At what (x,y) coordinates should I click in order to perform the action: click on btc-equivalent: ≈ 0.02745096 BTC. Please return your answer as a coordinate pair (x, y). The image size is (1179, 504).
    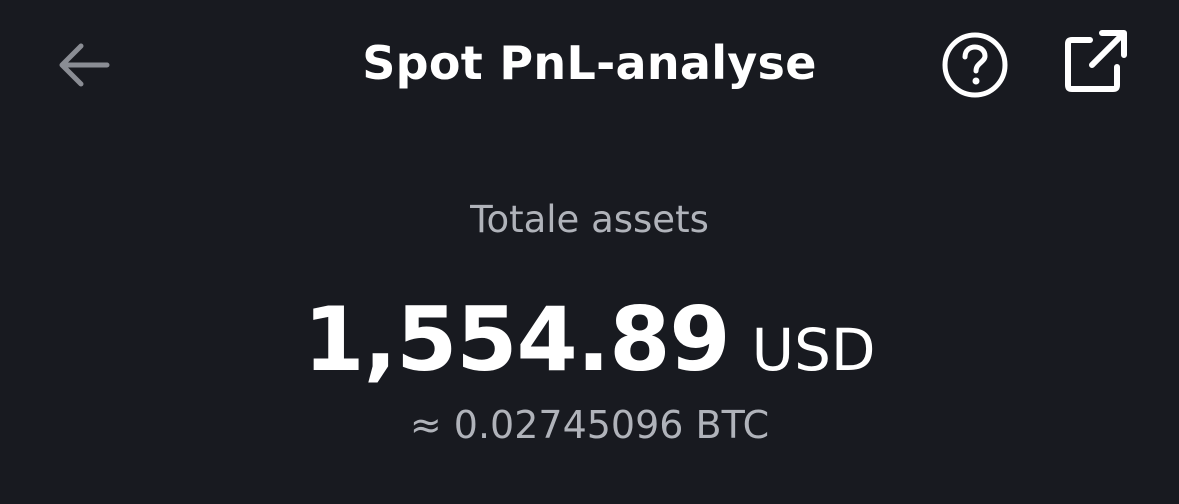
    Looking at the image, I should click on (589, 425).